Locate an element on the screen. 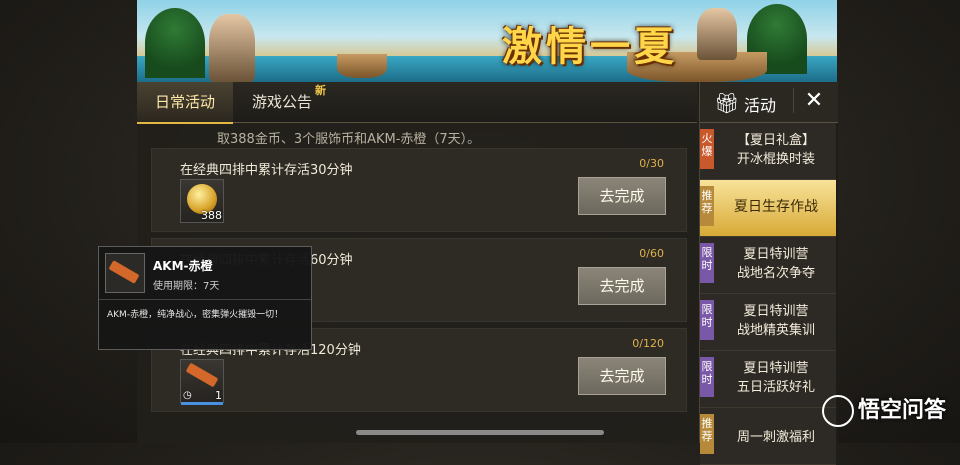 The image size is (960, 465). sidebar-item-subtitle: 开冰棍换时装 is located at coordinates (775, 159).